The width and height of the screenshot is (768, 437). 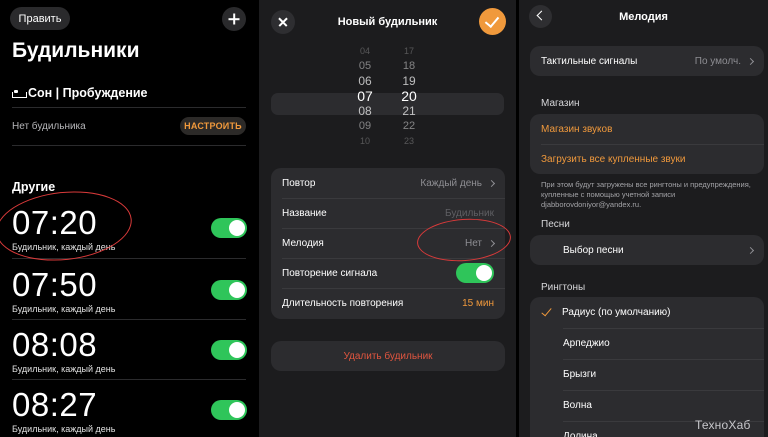 I want to click on ringtone-label: Радиус (по умолчанию), so click(x=616, y=312).